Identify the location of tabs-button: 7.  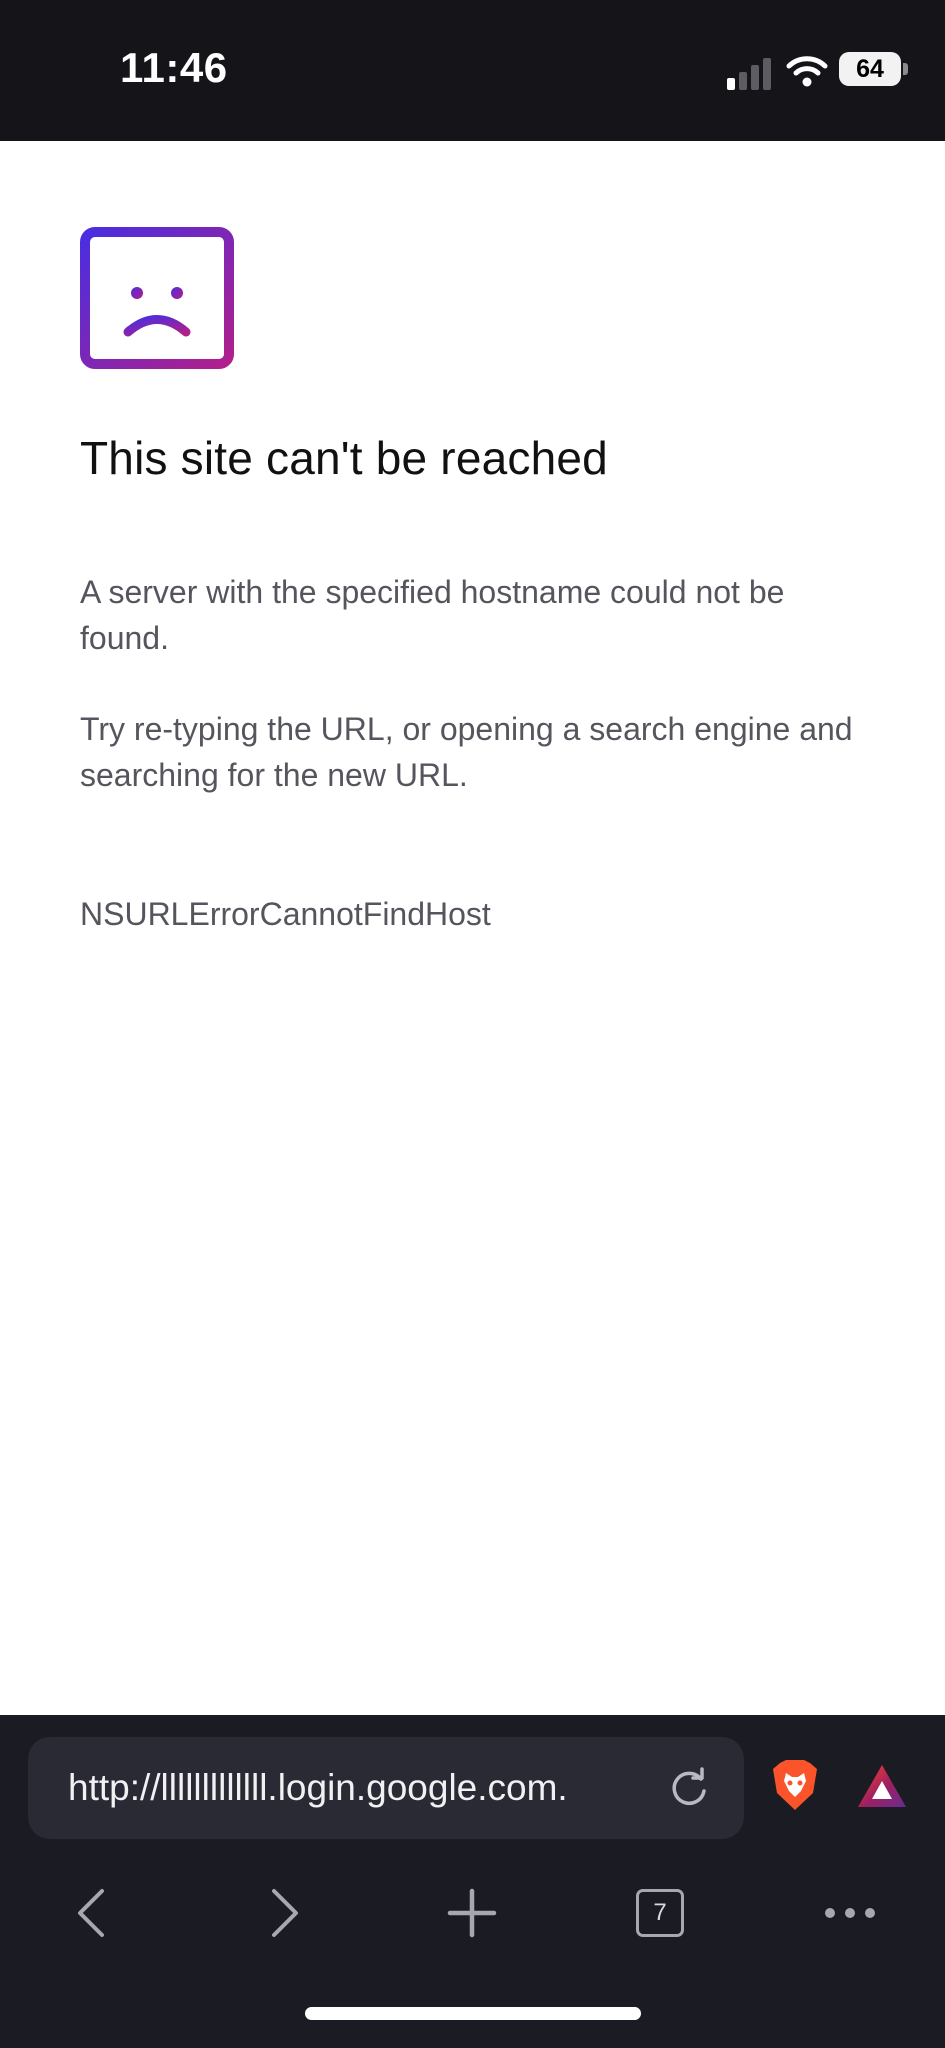
(660, 1913).